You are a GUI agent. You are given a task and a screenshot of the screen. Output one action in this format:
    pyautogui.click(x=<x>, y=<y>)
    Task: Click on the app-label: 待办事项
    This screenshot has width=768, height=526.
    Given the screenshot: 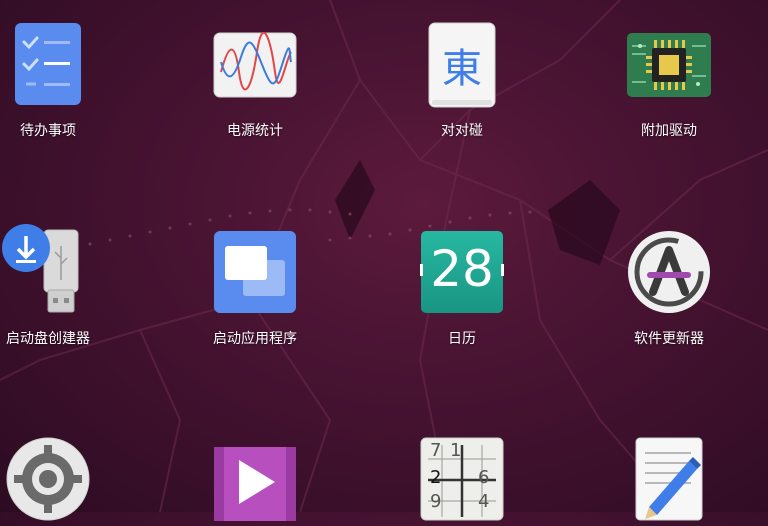 What is the action you would take?
    pyautogui.click(x=48, y=131)
    